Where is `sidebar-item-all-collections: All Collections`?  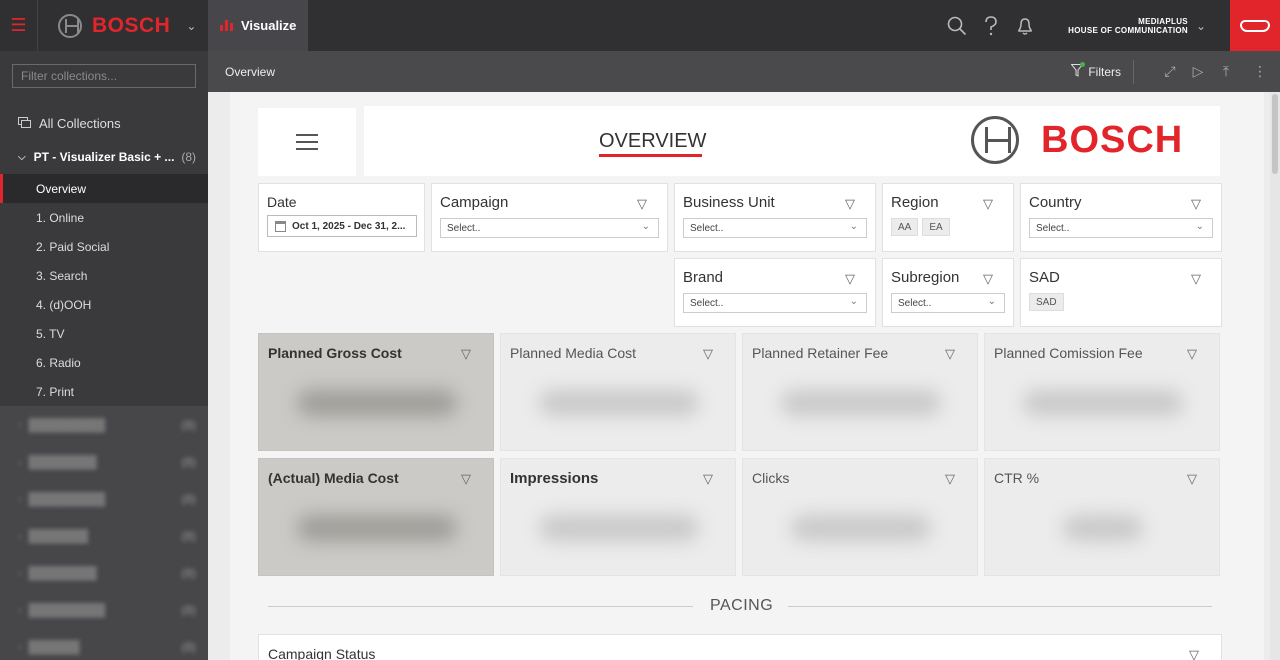 sidebar-item-all-collections: All Collections is located at coordinates (104, 123).